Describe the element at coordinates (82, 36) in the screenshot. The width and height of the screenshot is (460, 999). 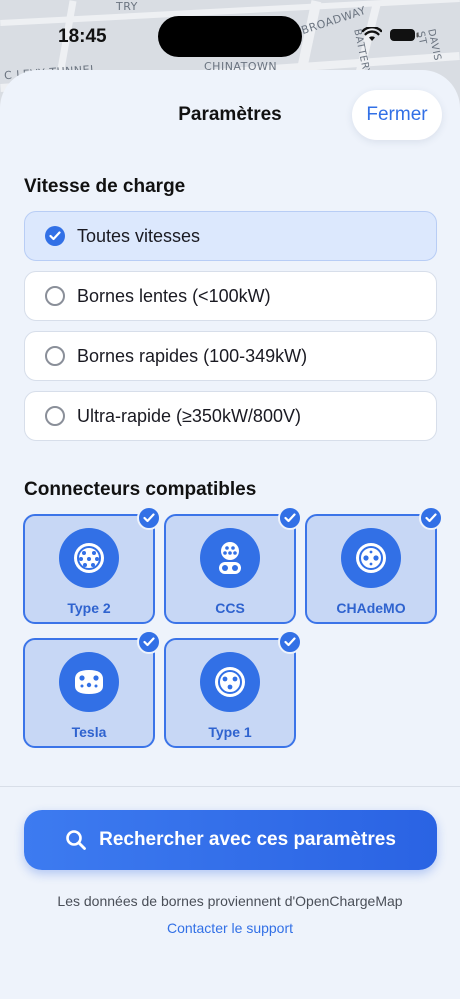
I see `status-time: 18:45` at that location.